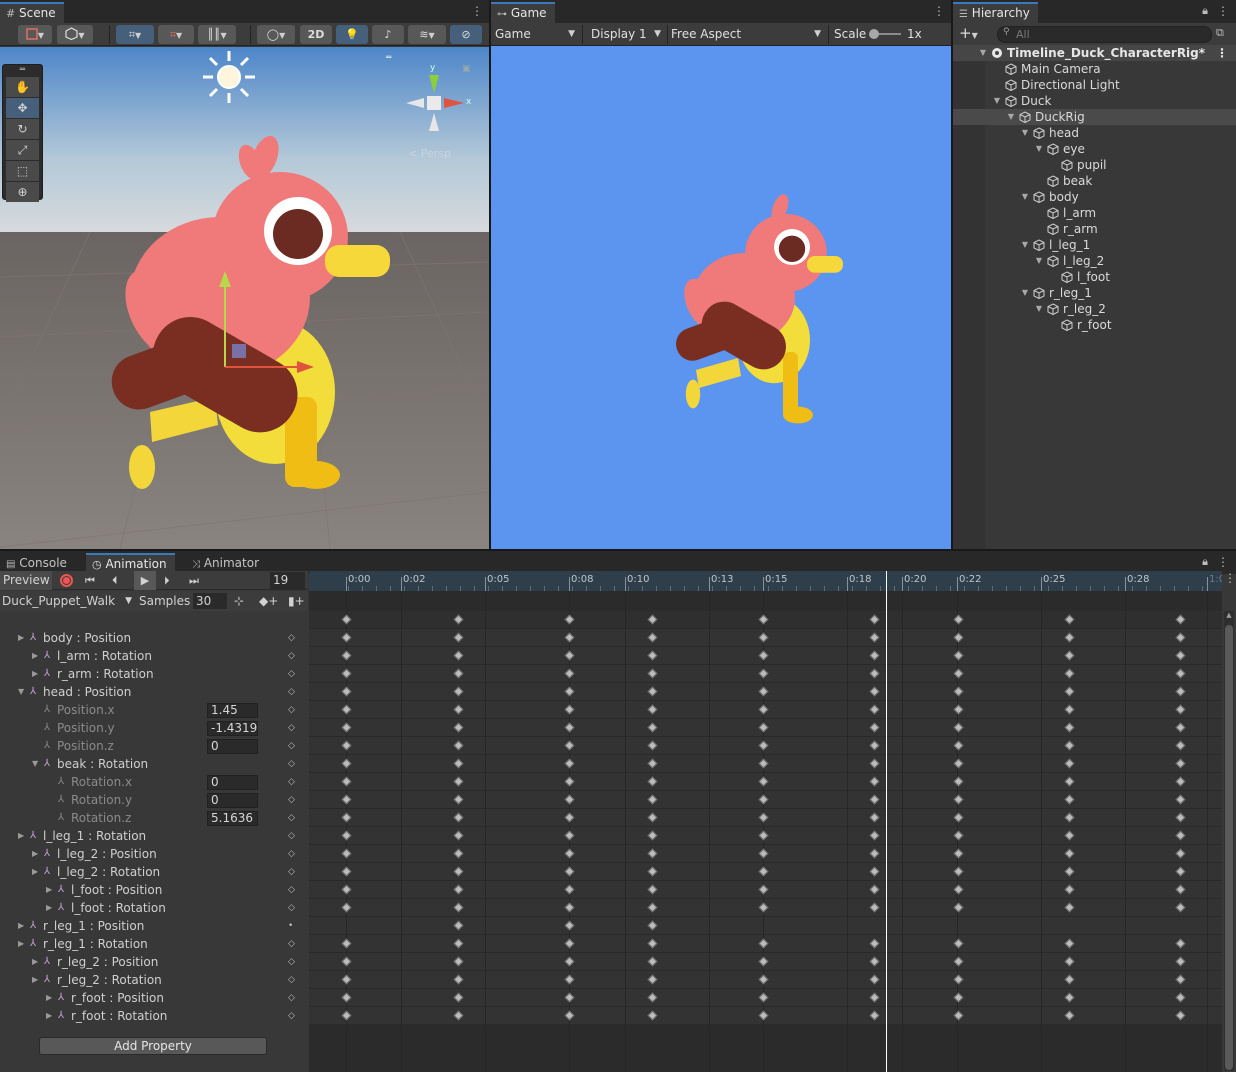 This screenshot has width=1236, height=1072. I want to click on property-value-field: 1.45, so click(232, 710).